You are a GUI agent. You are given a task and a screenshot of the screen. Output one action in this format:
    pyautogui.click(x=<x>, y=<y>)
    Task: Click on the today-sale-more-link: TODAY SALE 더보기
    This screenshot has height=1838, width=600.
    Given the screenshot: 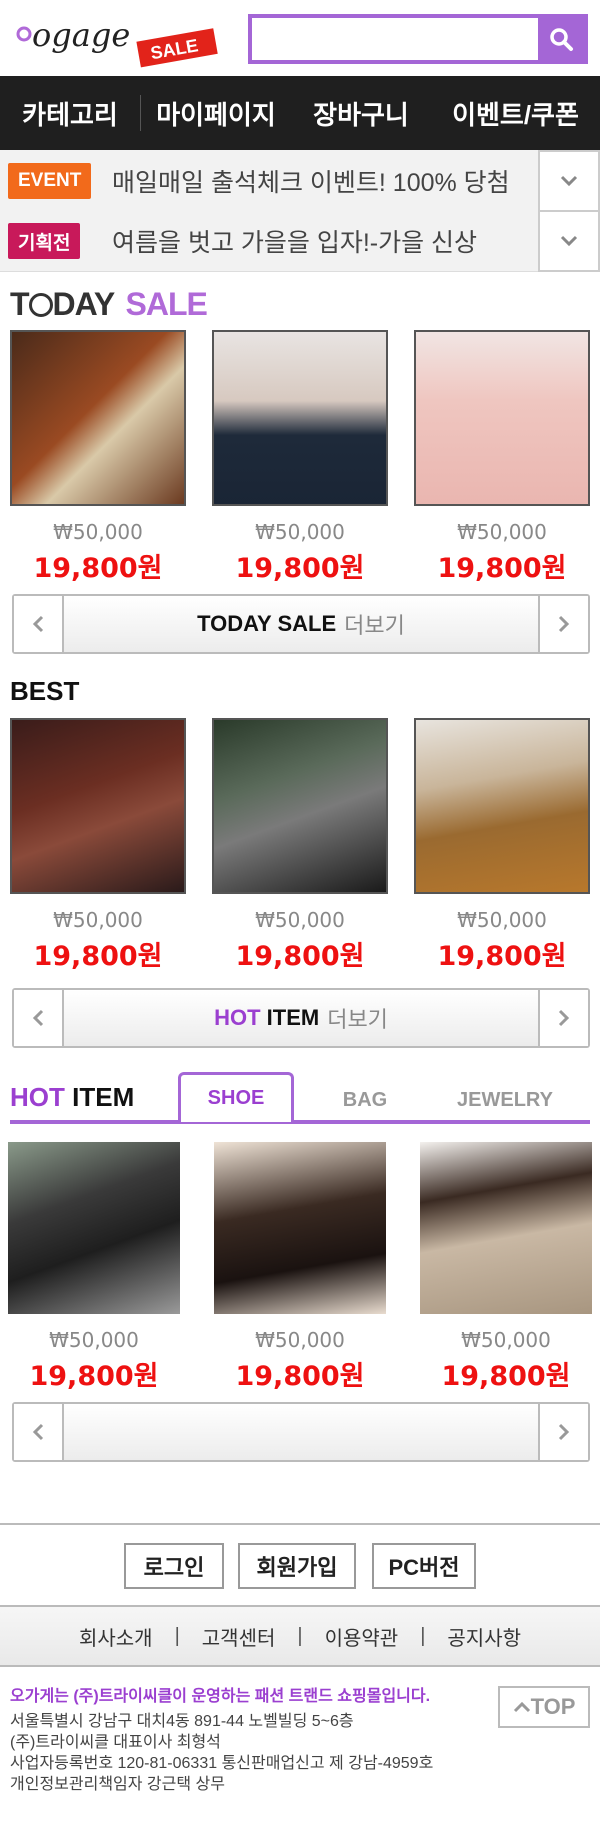 What is the action you would take?
    pyautogui.click(x=301, y=624)
    